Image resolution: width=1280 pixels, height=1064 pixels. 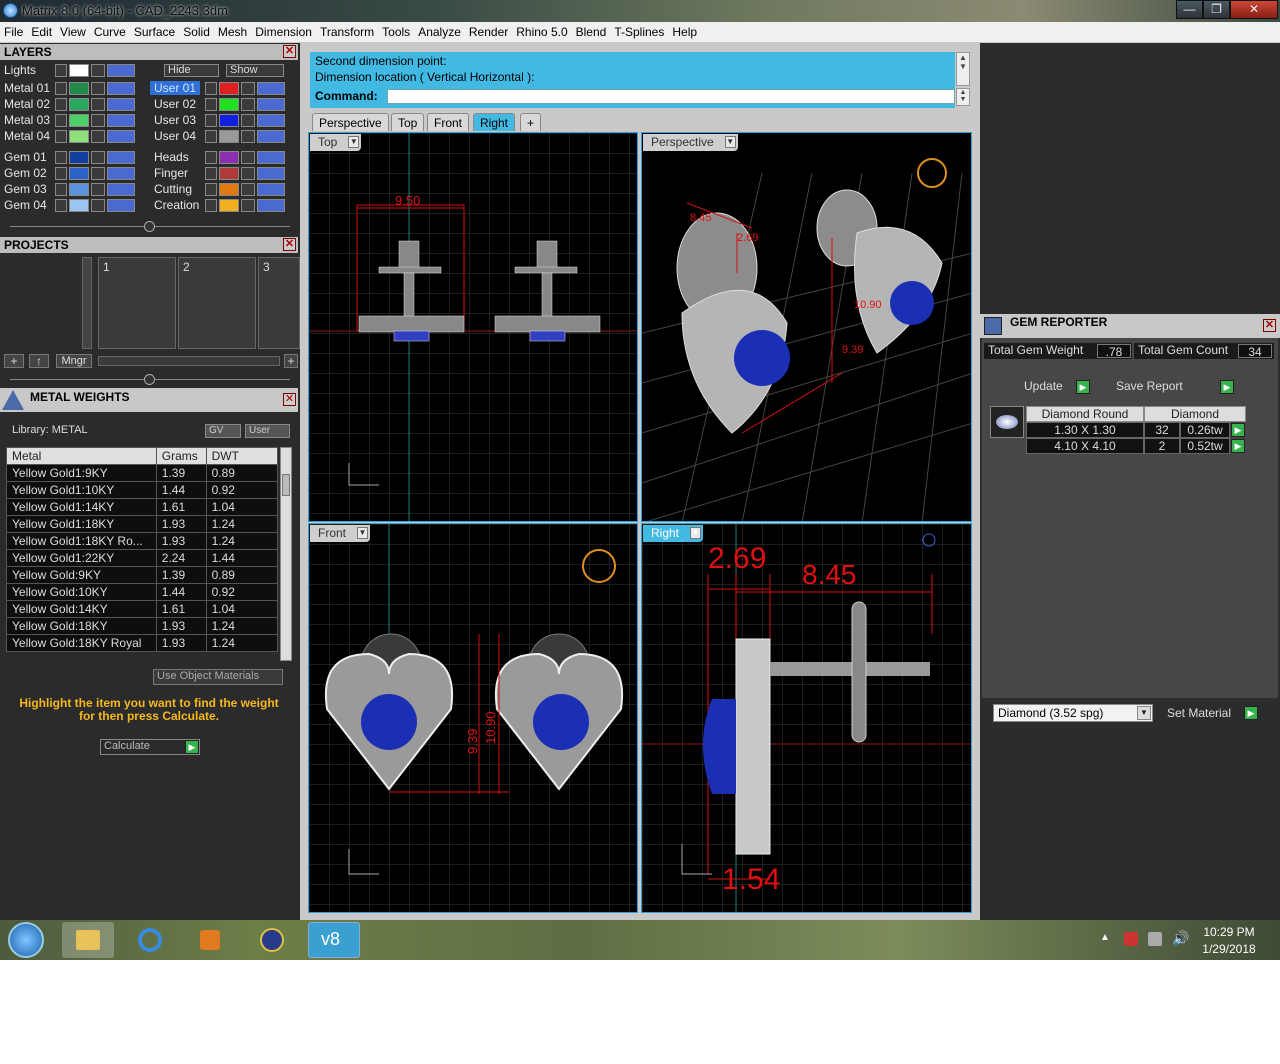 I want to click on table-row: Yellow Gold:10KY 1.44 0.92, so click(x=142, y=592).